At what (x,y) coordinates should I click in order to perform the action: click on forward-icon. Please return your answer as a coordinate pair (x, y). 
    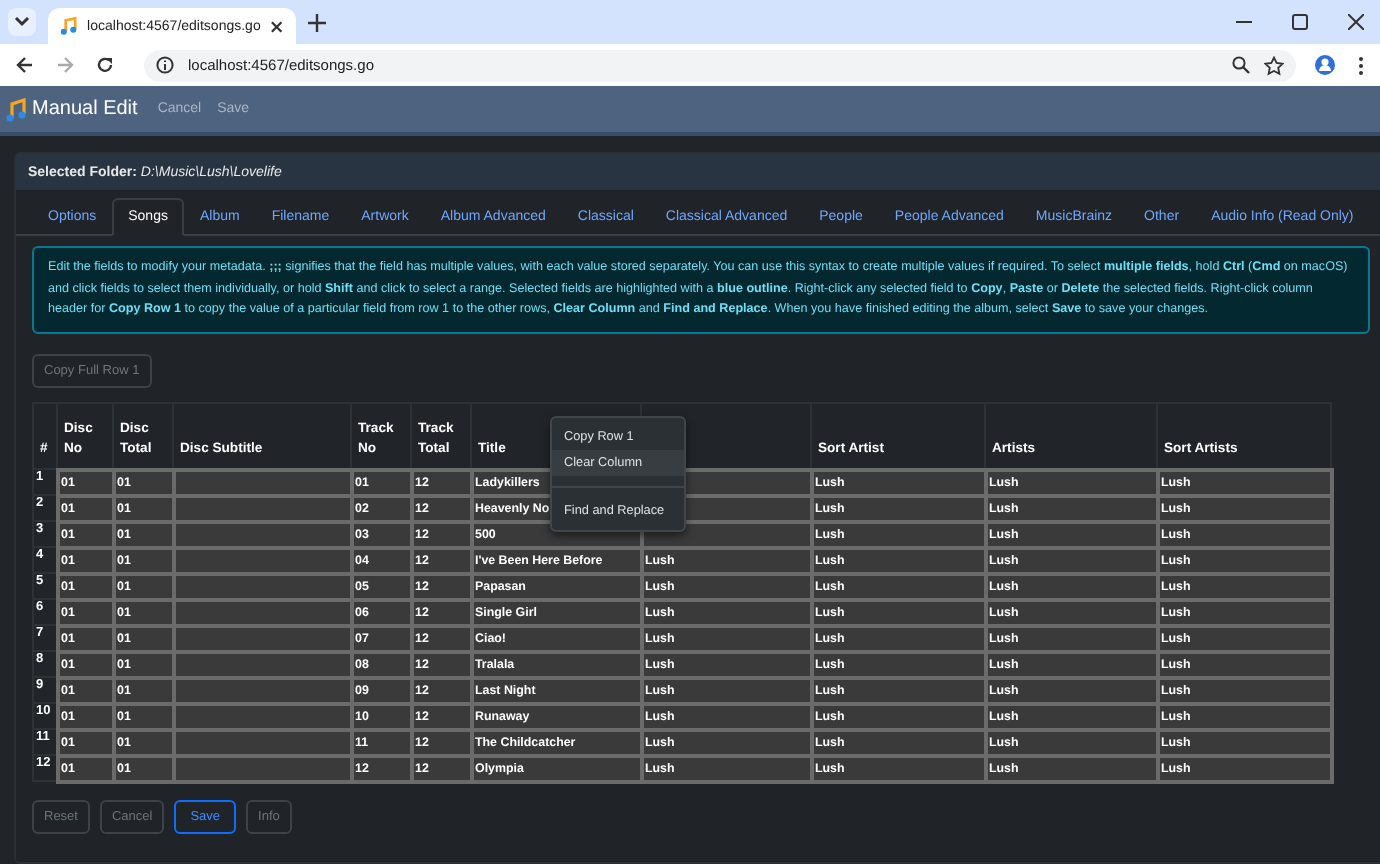
    Looking at the image, I should click on (65, 65).